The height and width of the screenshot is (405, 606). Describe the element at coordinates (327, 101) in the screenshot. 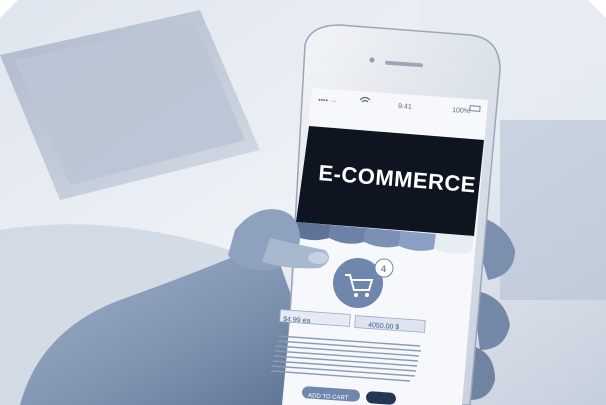

I see `status-carrier: •••• ···` at that location.